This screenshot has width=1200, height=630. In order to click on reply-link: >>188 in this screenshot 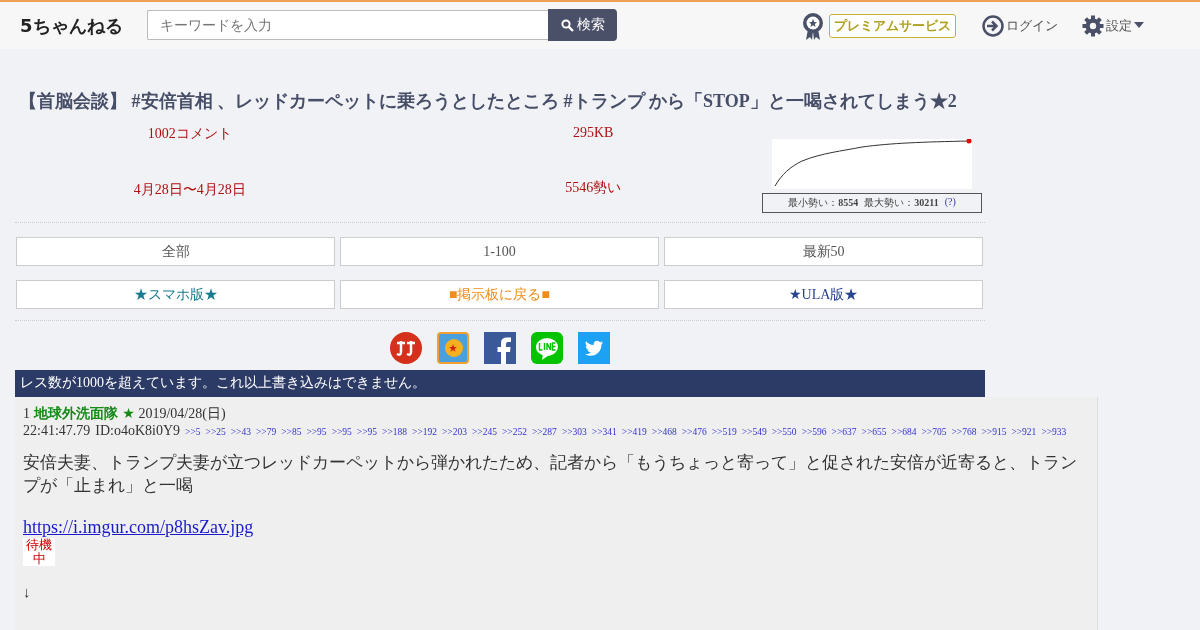, I will do `click(395, 432)`.